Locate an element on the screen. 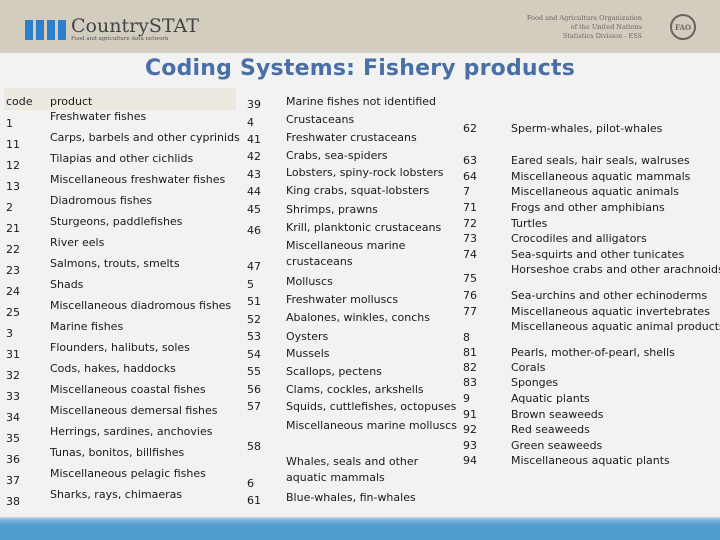 The height and width of the screenshot is (540, 720). table-header-background is located at coordinates (120, 99).